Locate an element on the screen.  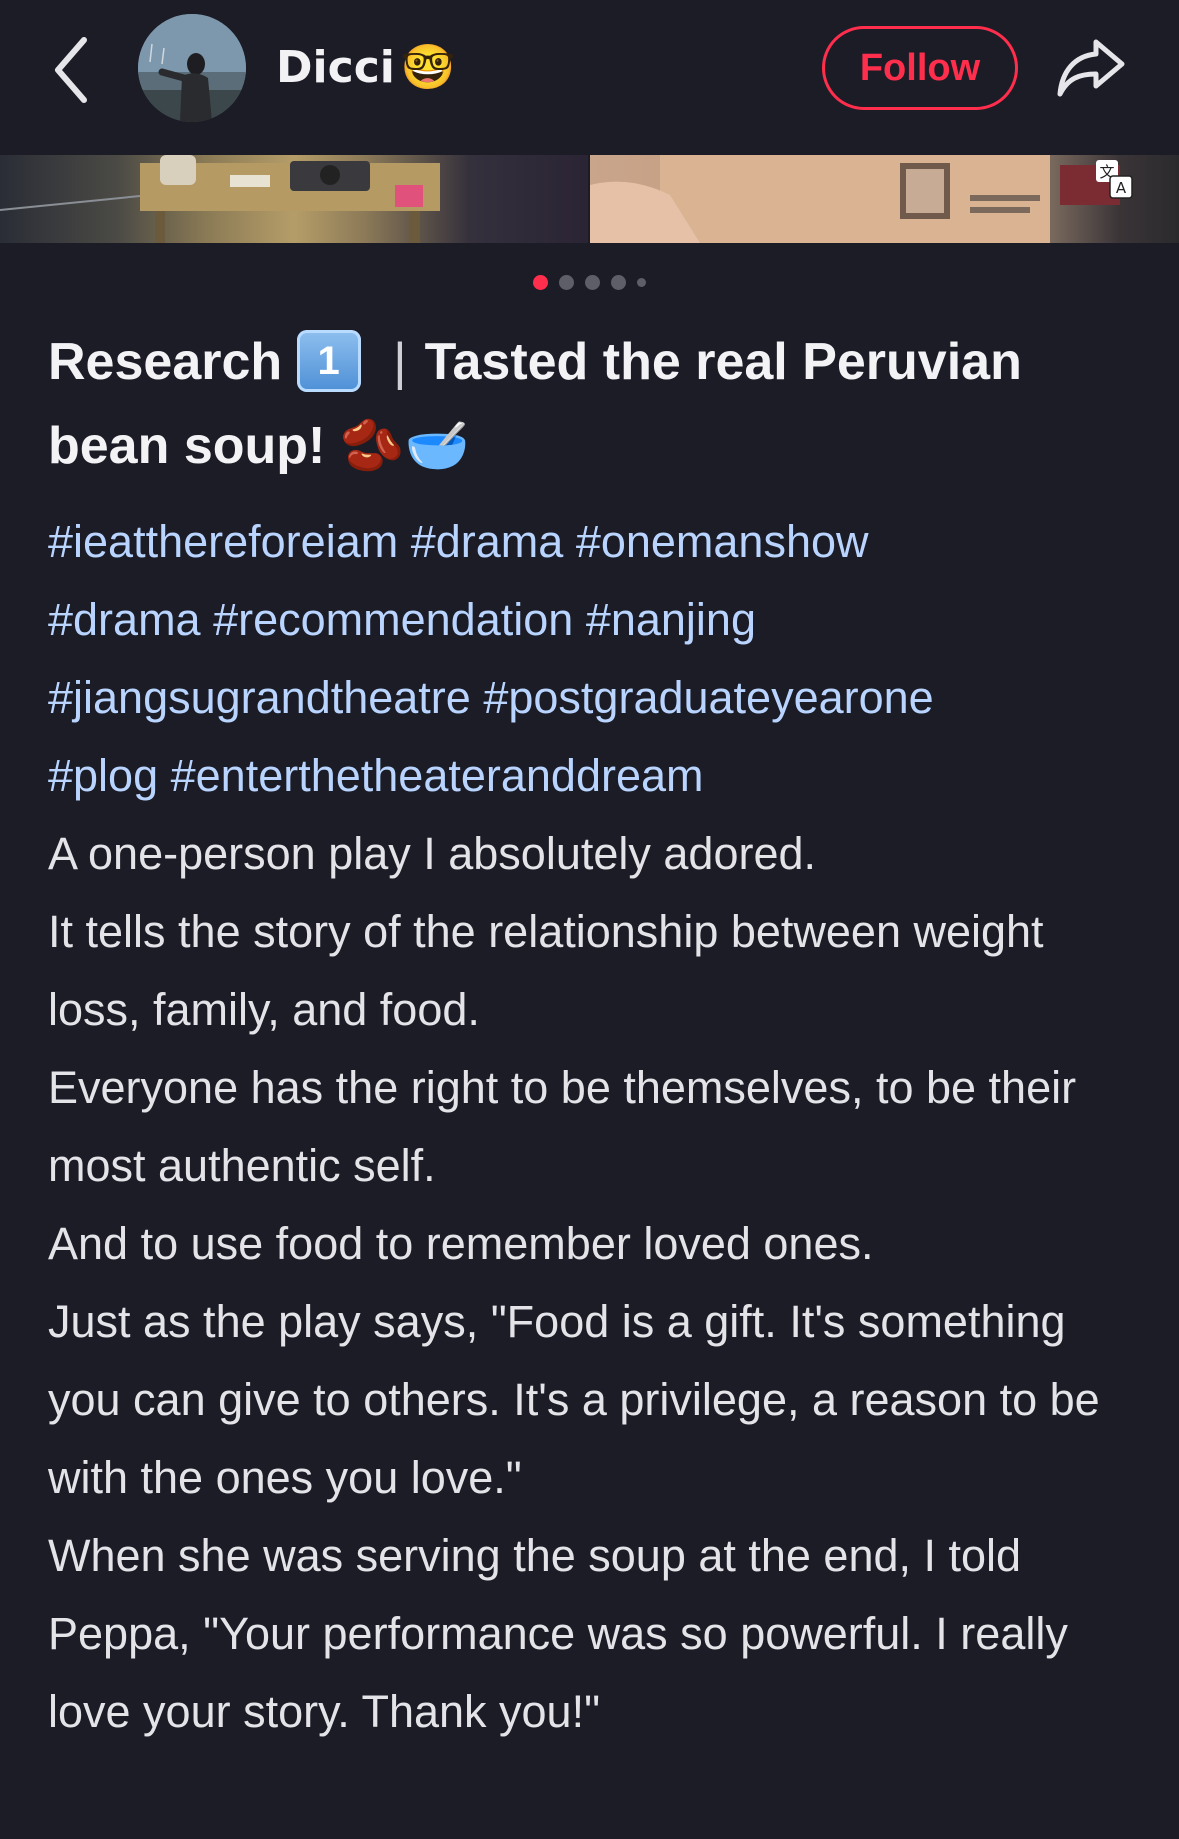
share-icon is located at coordinates (1091, 67).